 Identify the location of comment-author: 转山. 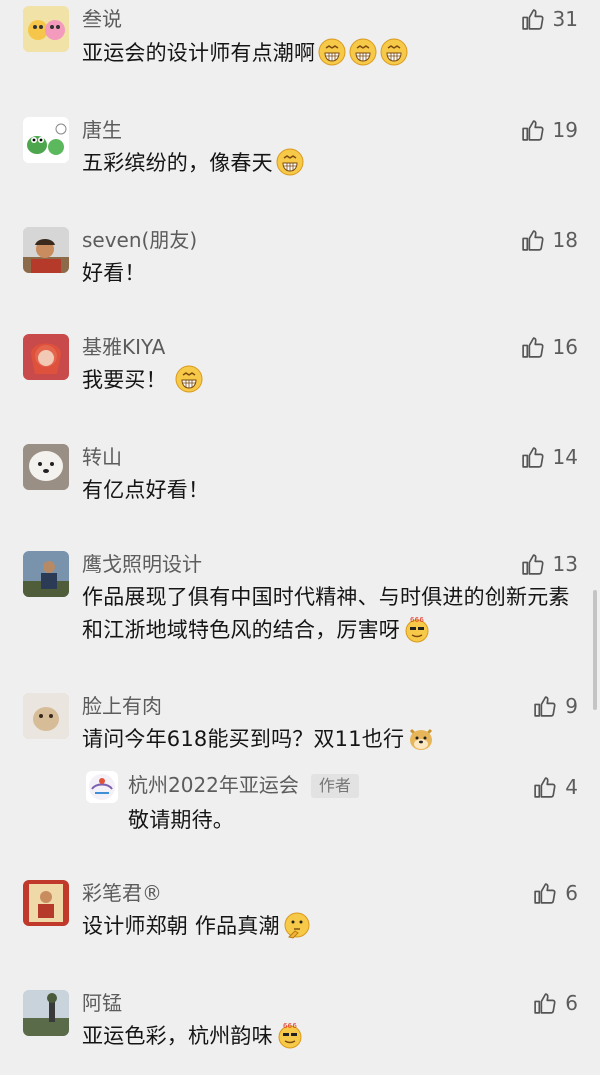
(102, 457).